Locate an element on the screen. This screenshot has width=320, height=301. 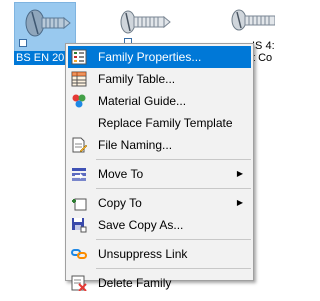
link-badge-icon is located at coordinates (23, 43).